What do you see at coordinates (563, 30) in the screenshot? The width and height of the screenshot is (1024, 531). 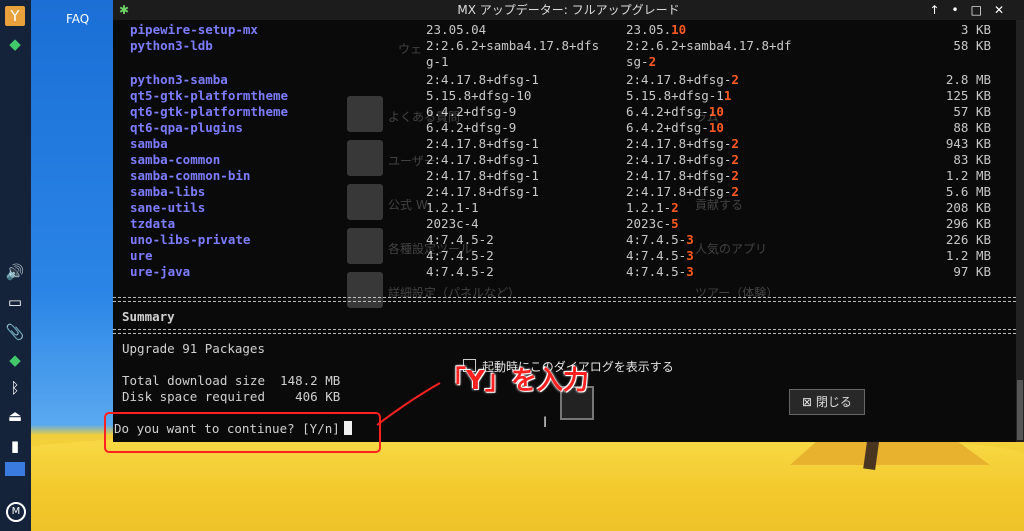 I see `package-row: pipewire-setup-mx 23.05.04 23.05.10 3 KB` at bounding box center [563, 30].